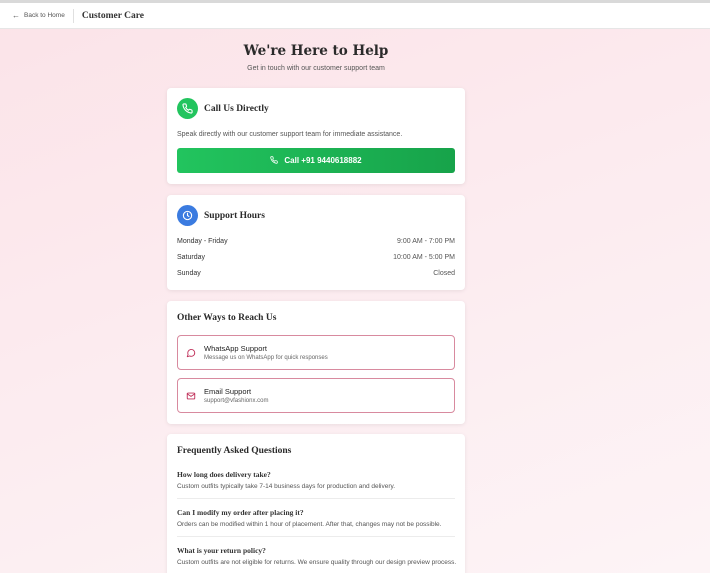 The height and width of the screenshot is (573, 710). What do you see at coordinates (236, 401) in the screenshot?
I see `email-address: support@vfashionx.com` at bounding box center [236, 401].